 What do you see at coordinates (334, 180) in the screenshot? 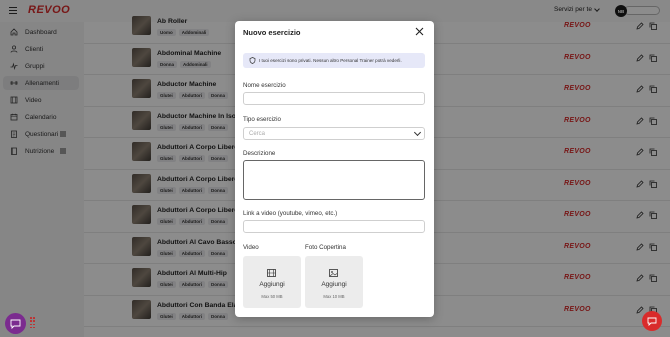
I see `description-textarea` at bounding box center [334, 180].